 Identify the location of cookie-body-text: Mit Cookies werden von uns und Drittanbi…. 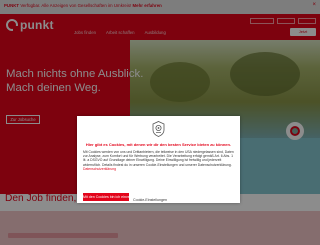
(158, 158).